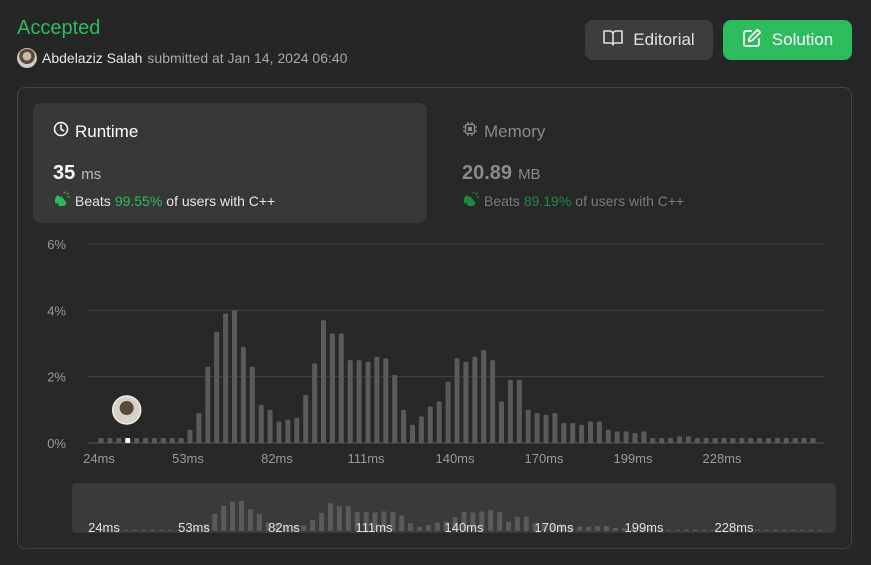  What do you see at coordinates (56, 443) in the screenshot?
I see `y-tick-label: 0%` at bounding box center [56, 443].